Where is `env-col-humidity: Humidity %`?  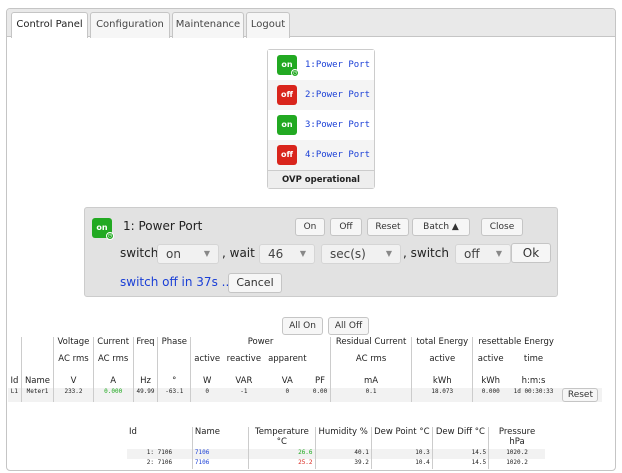 env-col-humidity: Humidity % is located at coordinates (343, 438).